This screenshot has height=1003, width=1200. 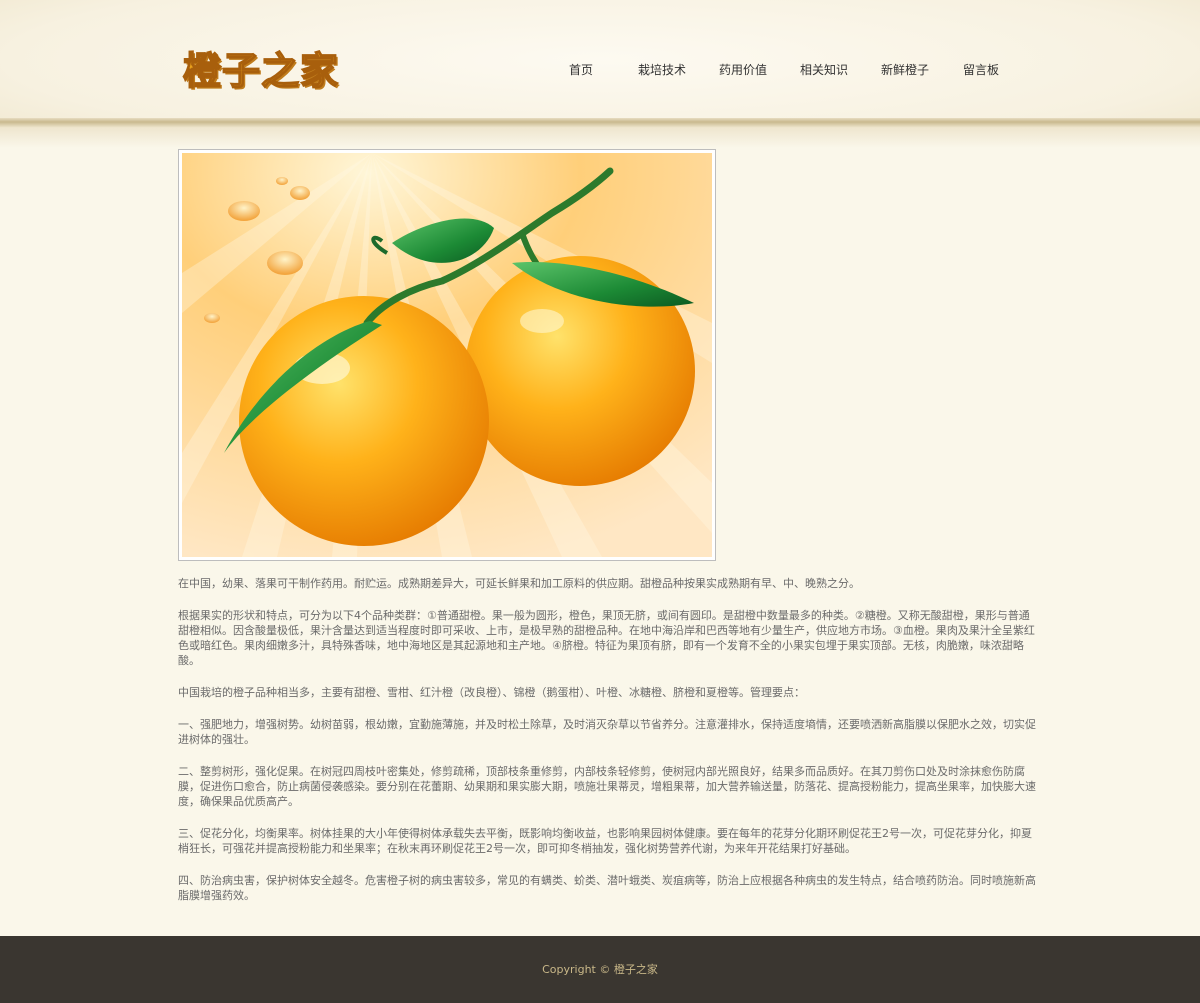 I want to click on nav-item-guestbook: 留言板, so click(x=981, y=70).